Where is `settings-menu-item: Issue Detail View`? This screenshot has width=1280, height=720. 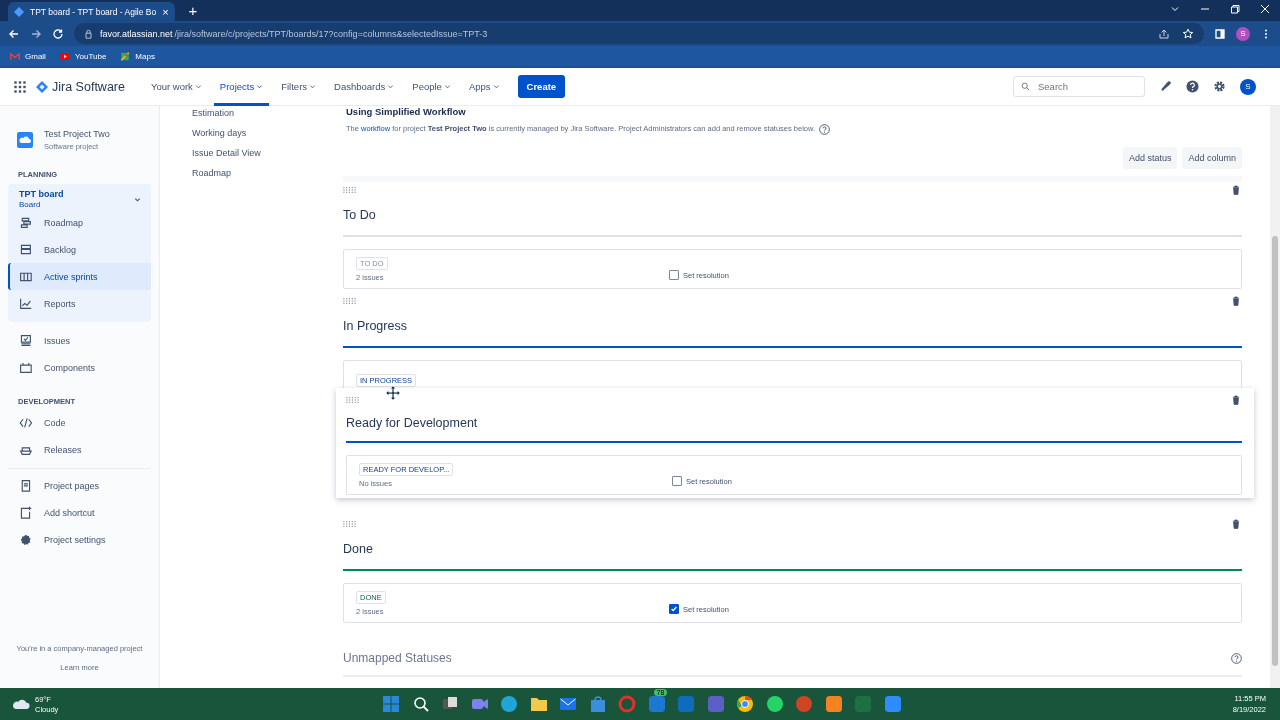 settings-menu-item: Issue Detail View is located at coordinates (263, 153).